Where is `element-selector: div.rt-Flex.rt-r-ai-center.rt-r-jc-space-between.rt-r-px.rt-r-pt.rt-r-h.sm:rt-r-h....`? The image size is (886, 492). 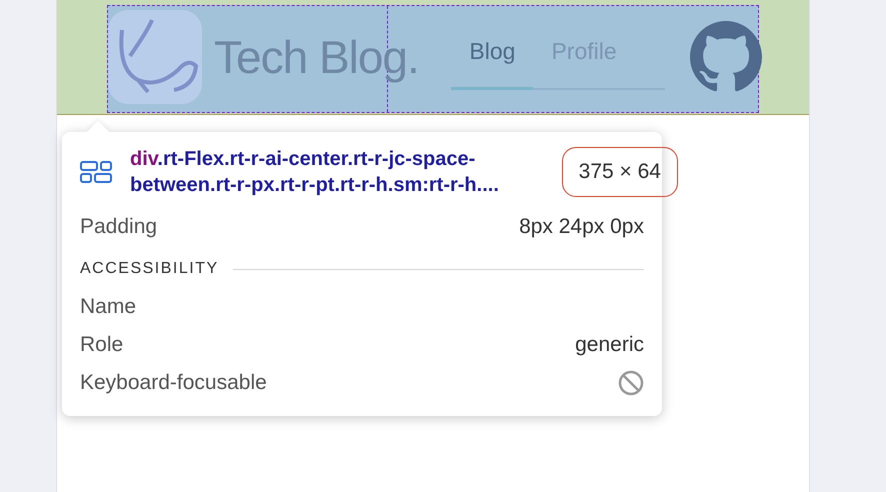
element-selector: div.rt-Flex.rt-r-ai-center.rt-r-jc-space-between.rt-r-px.rt-r-pt.rt-r-h.sm:rt-r-h.... is located at coordinates (315, 172).